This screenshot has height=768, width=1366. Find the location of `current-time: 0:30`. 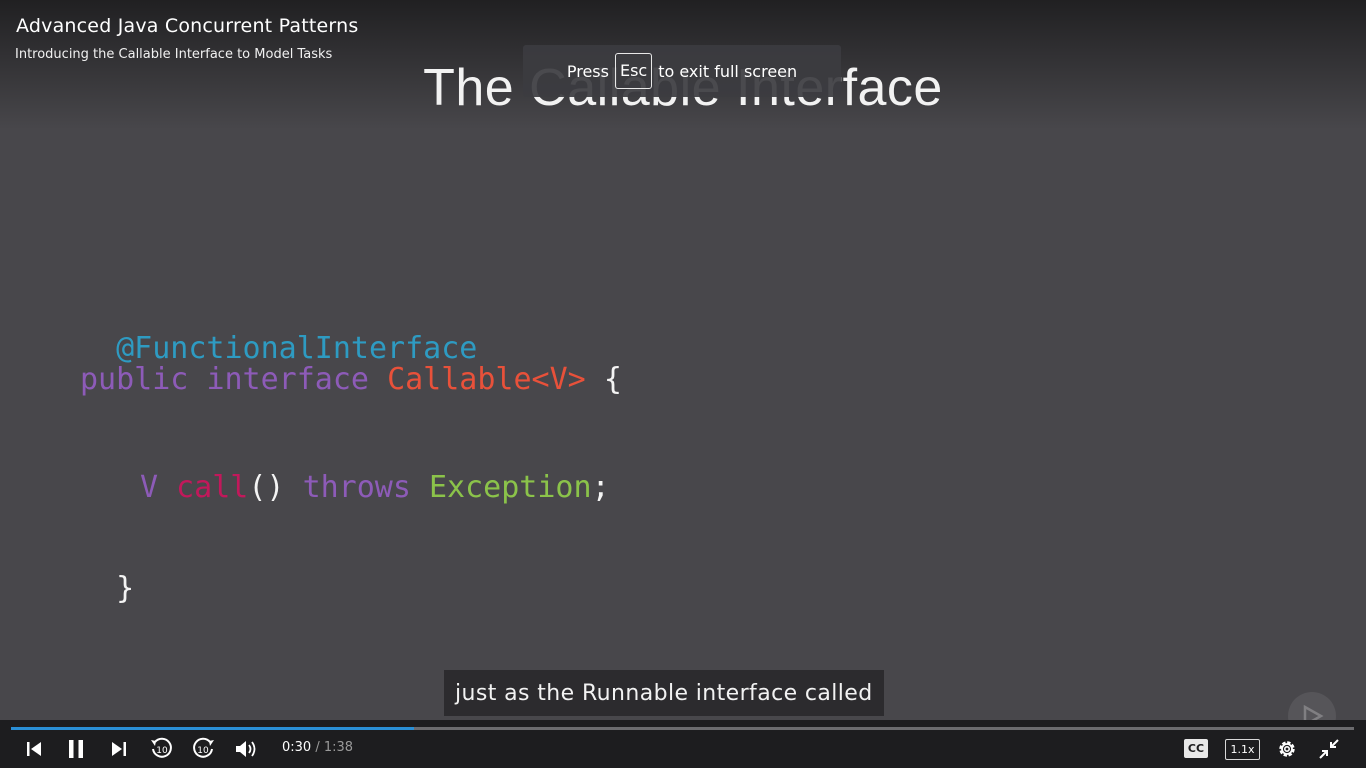

current-time: 0:30 is located at coordinates (297, 747).